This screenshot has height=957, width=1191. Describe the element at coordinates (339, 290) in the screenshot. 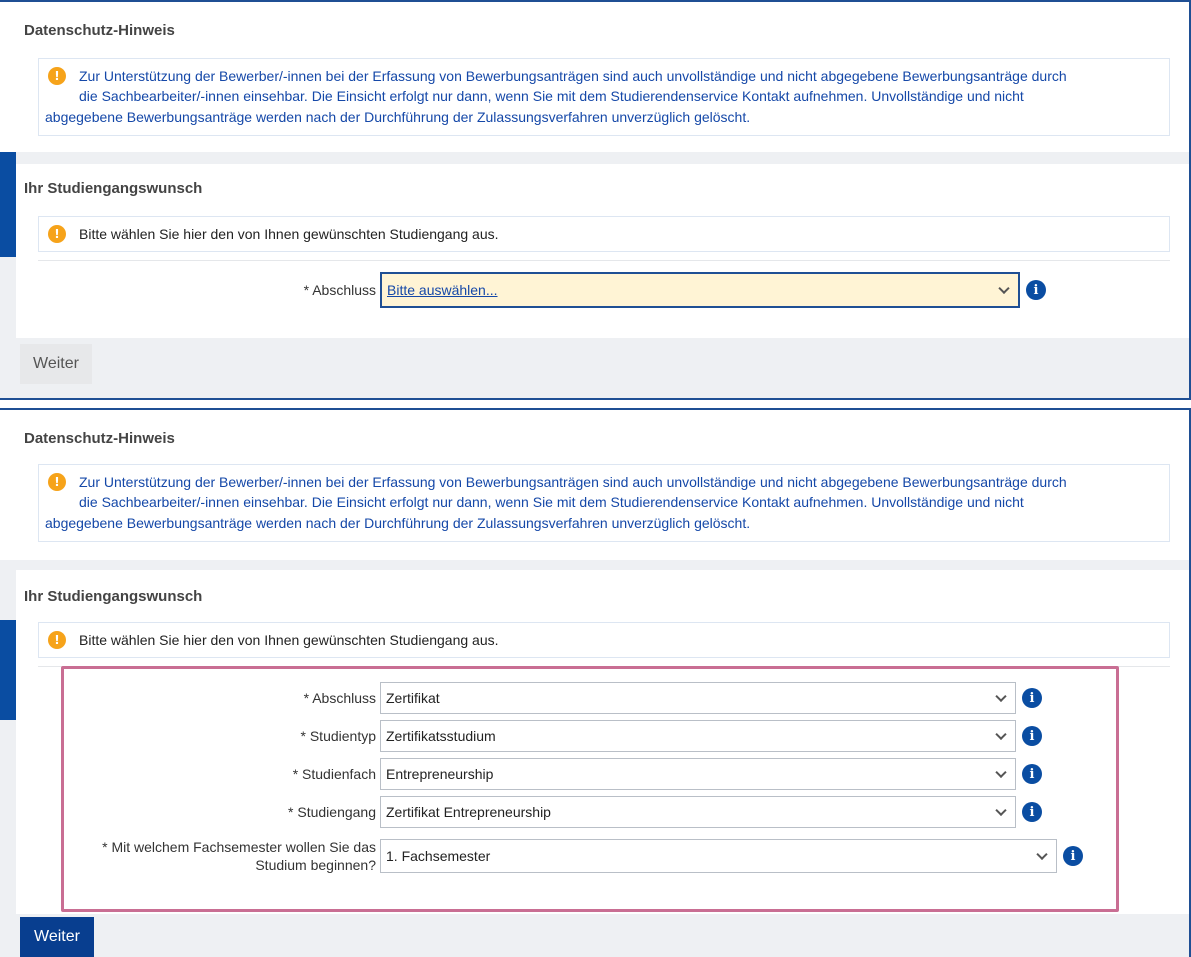

I see `abschluss-label: * Abschluss` at that location.